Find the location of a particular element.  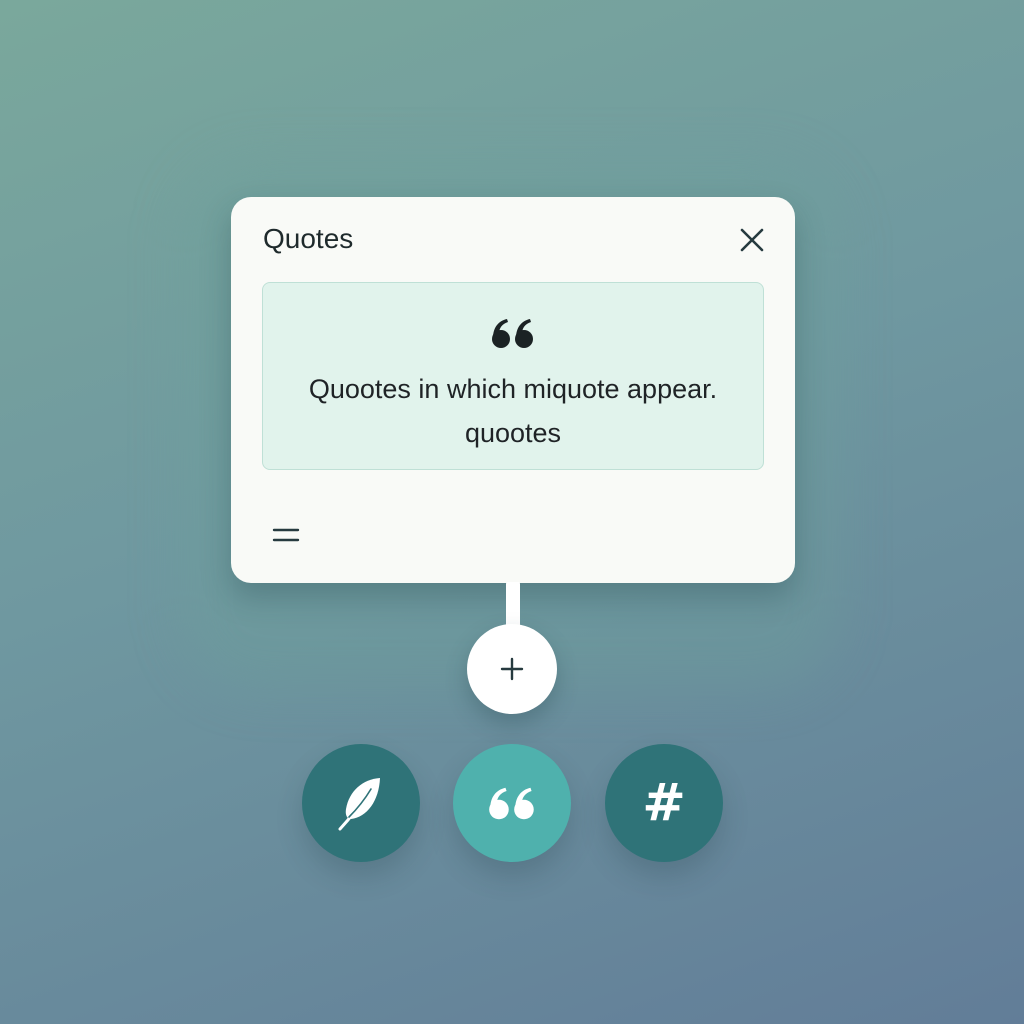

quote-card: Quootes in which miquote appear. quootes is located at coordinates (513, 376).